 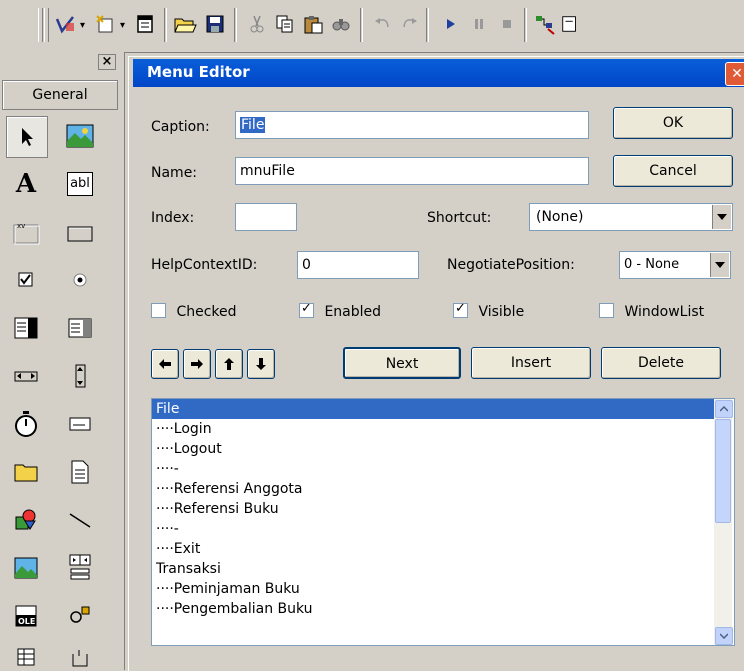 What do you see at coordinates (165, 364) in the screenshot?
I see `move-left-button` at bounding box center [165, 364].